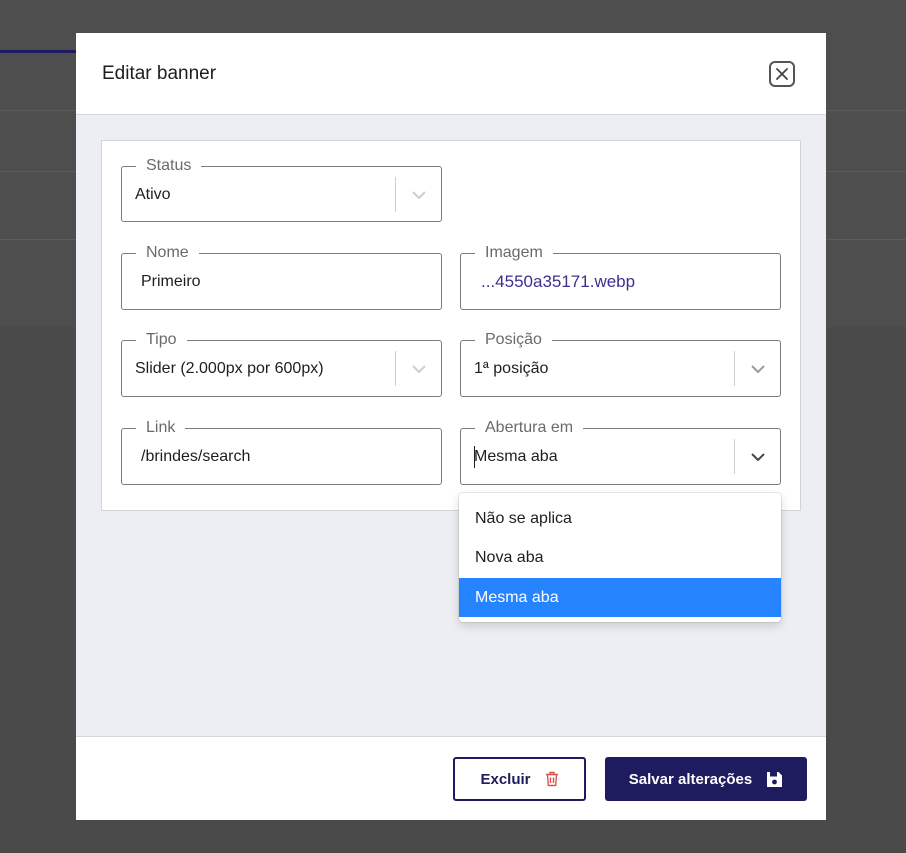 The image size is (906, 853). What do you see at coordinates (159, 73) in the screenshot?
I see `modal-title: Editar banner` at bounding box center [159, 73].